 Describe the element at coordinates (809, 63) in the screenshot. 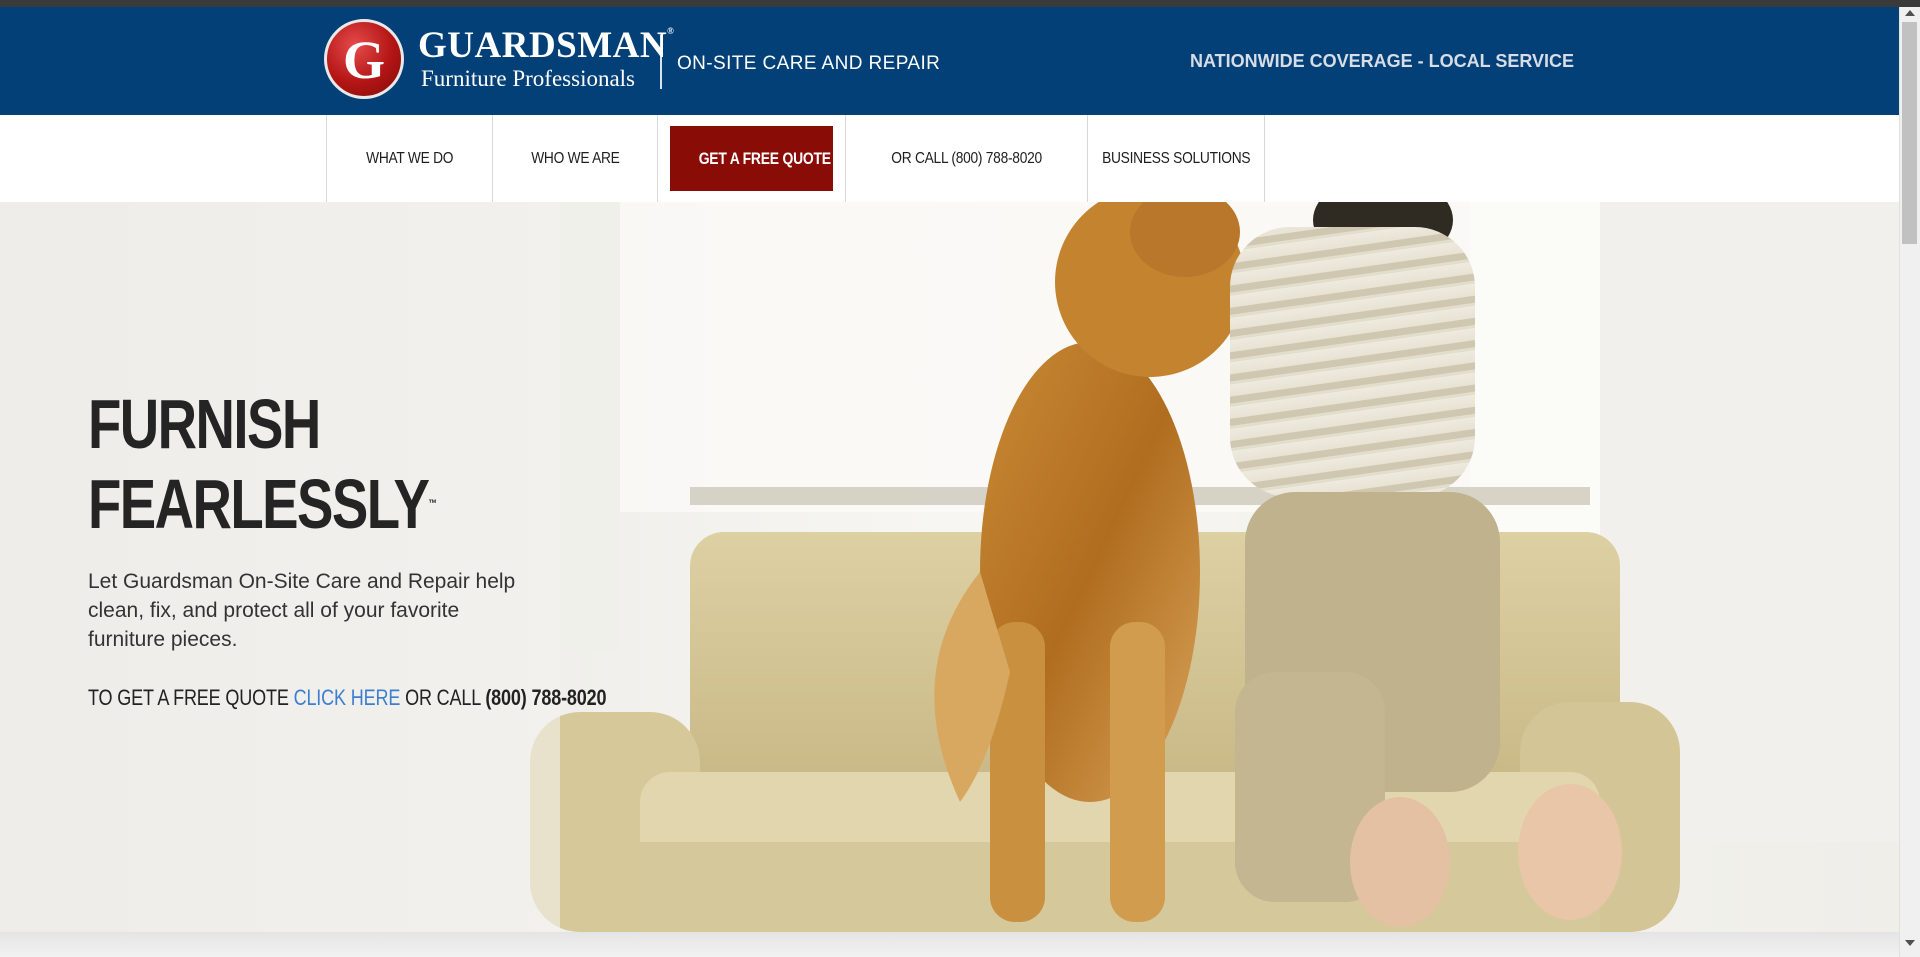

I see `service-label: ON-SITE CARE AND REPAIR` at that location.